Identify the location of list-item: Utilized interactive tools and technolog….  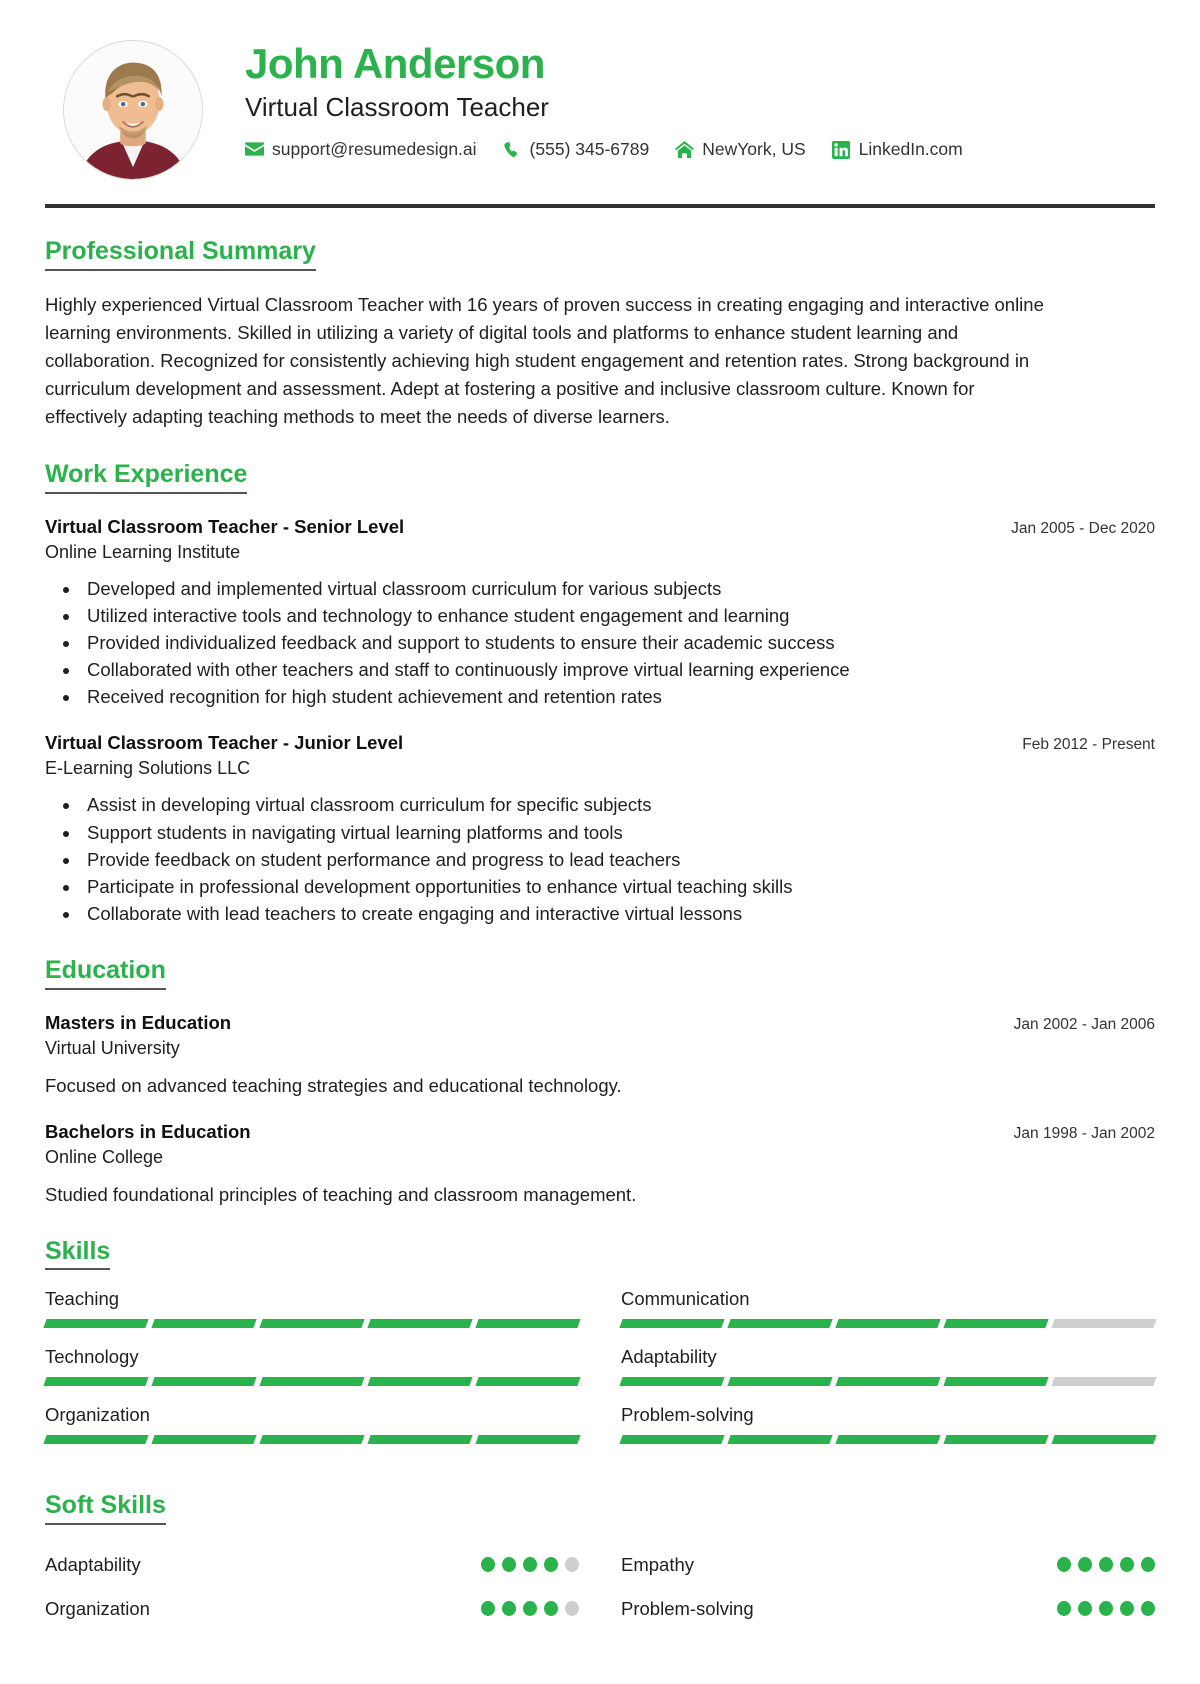
(618, 615).